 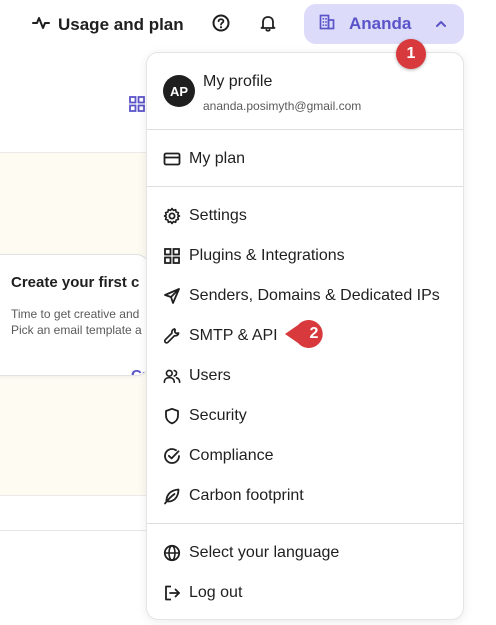 What do you see at coordinates (75, 282) in the screenshot?
I see `card-title: Create your first c` at bounding box center [75, 282].